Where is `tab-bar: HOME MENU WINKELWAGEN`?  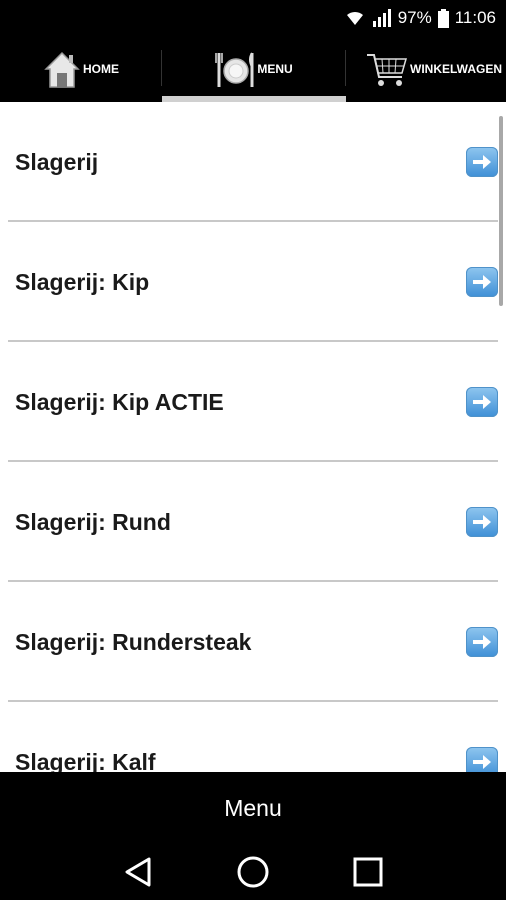
tab-bar: HOME MENU WINKELWAGEN is located at coordinates (253, 69).